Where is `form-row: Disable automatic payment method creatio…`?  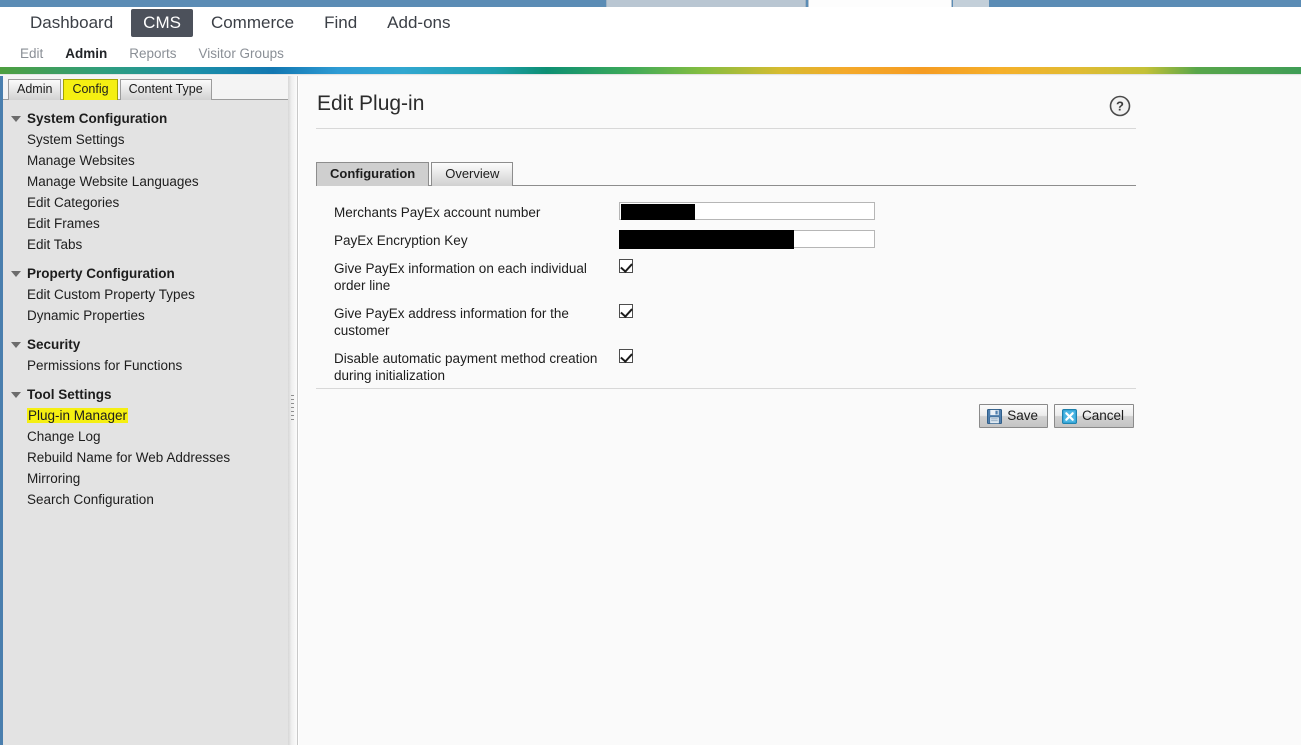
form-row: Disable automatic payment method creatio… is located at coordinates (719, 366).